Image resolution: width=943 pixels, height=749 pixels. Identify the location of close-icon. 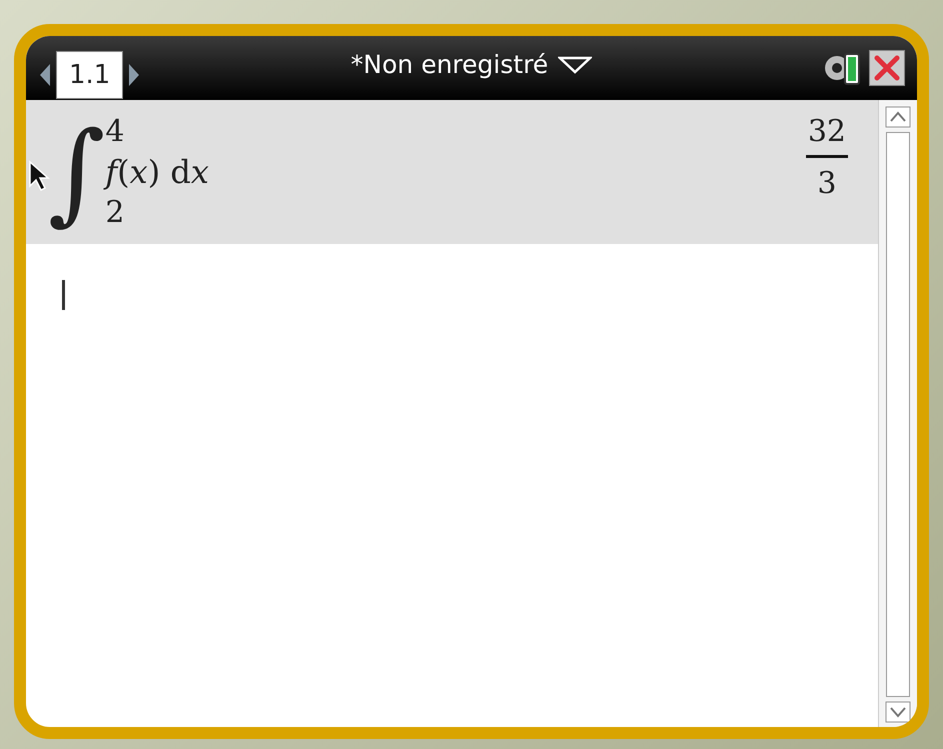
(887, 68).